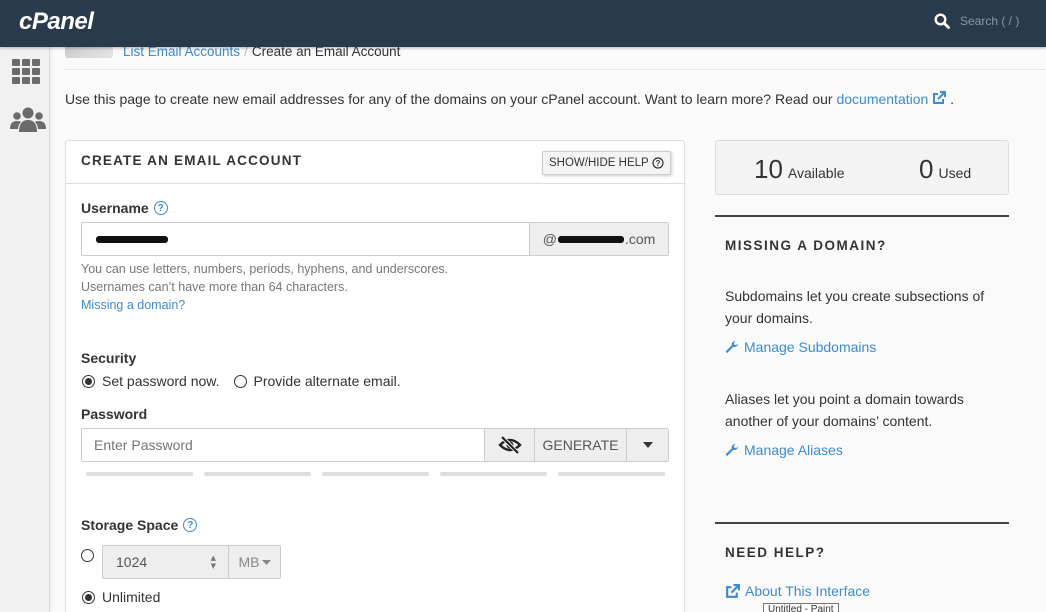 The image size is (1046, 612). I want to click on toggle-password-visibility-button, so click(509, 445).